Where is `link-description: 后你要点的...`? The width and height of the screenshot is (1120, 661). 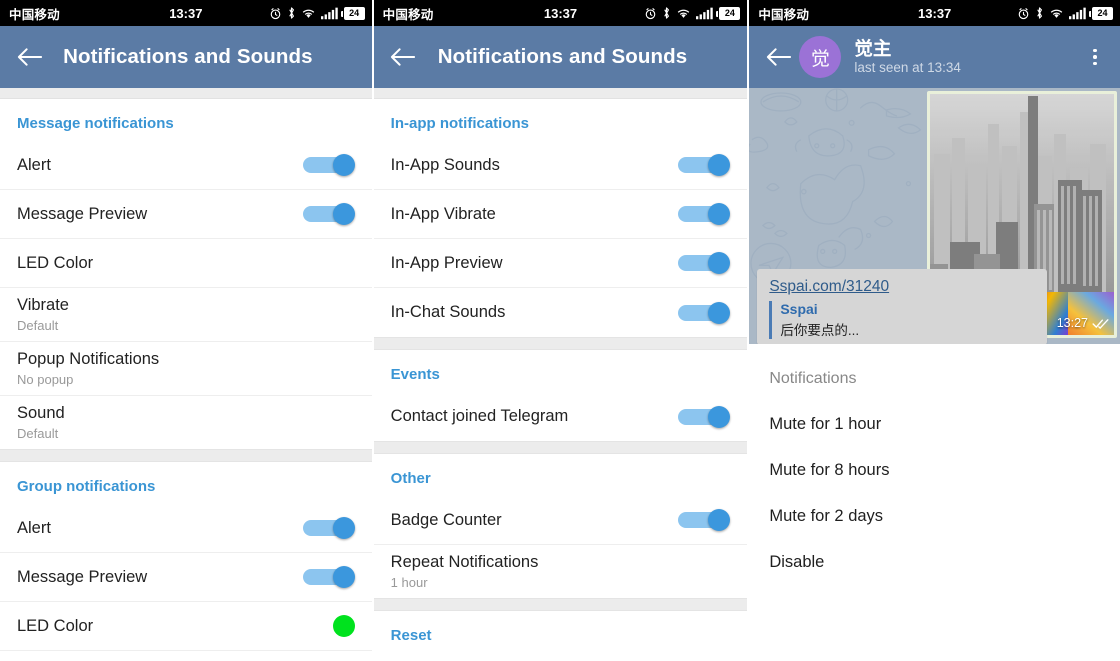
link-description: 后你要点的... is located at coordinates (820, 330).